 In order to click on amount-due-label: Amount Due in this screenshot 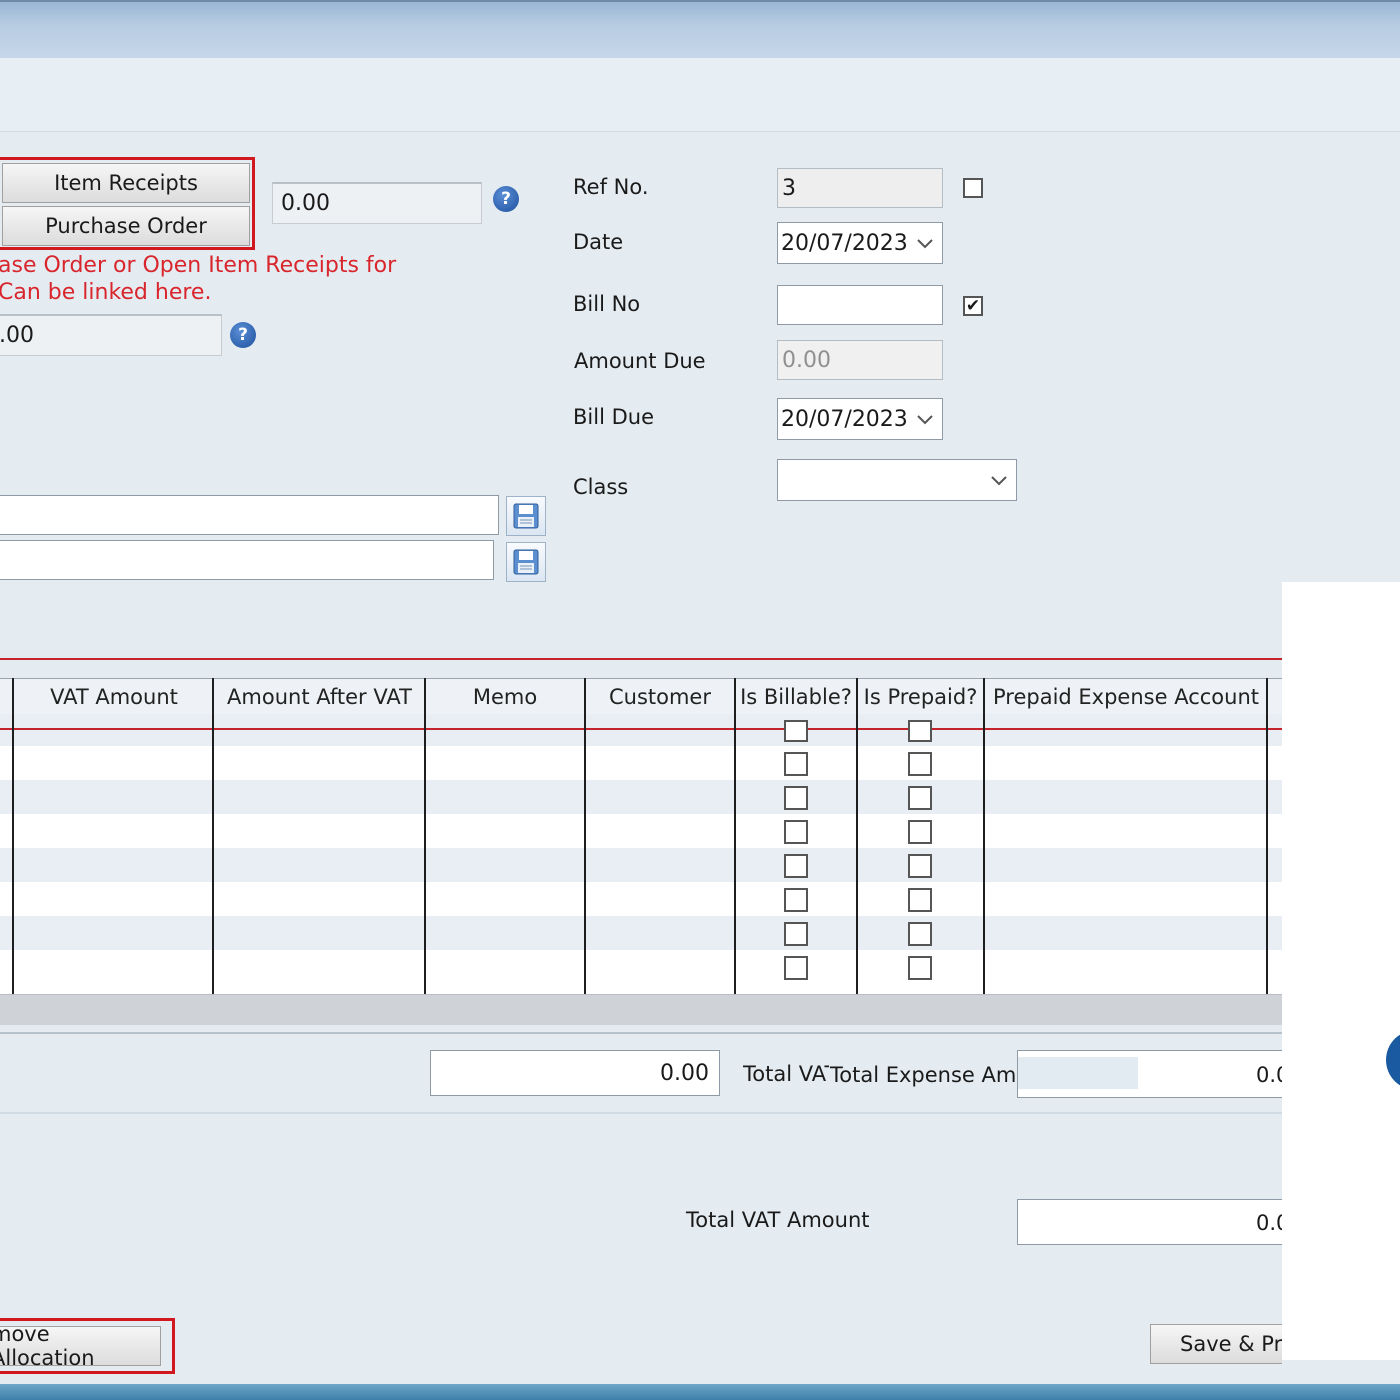, I will do `click(640, 361)`.